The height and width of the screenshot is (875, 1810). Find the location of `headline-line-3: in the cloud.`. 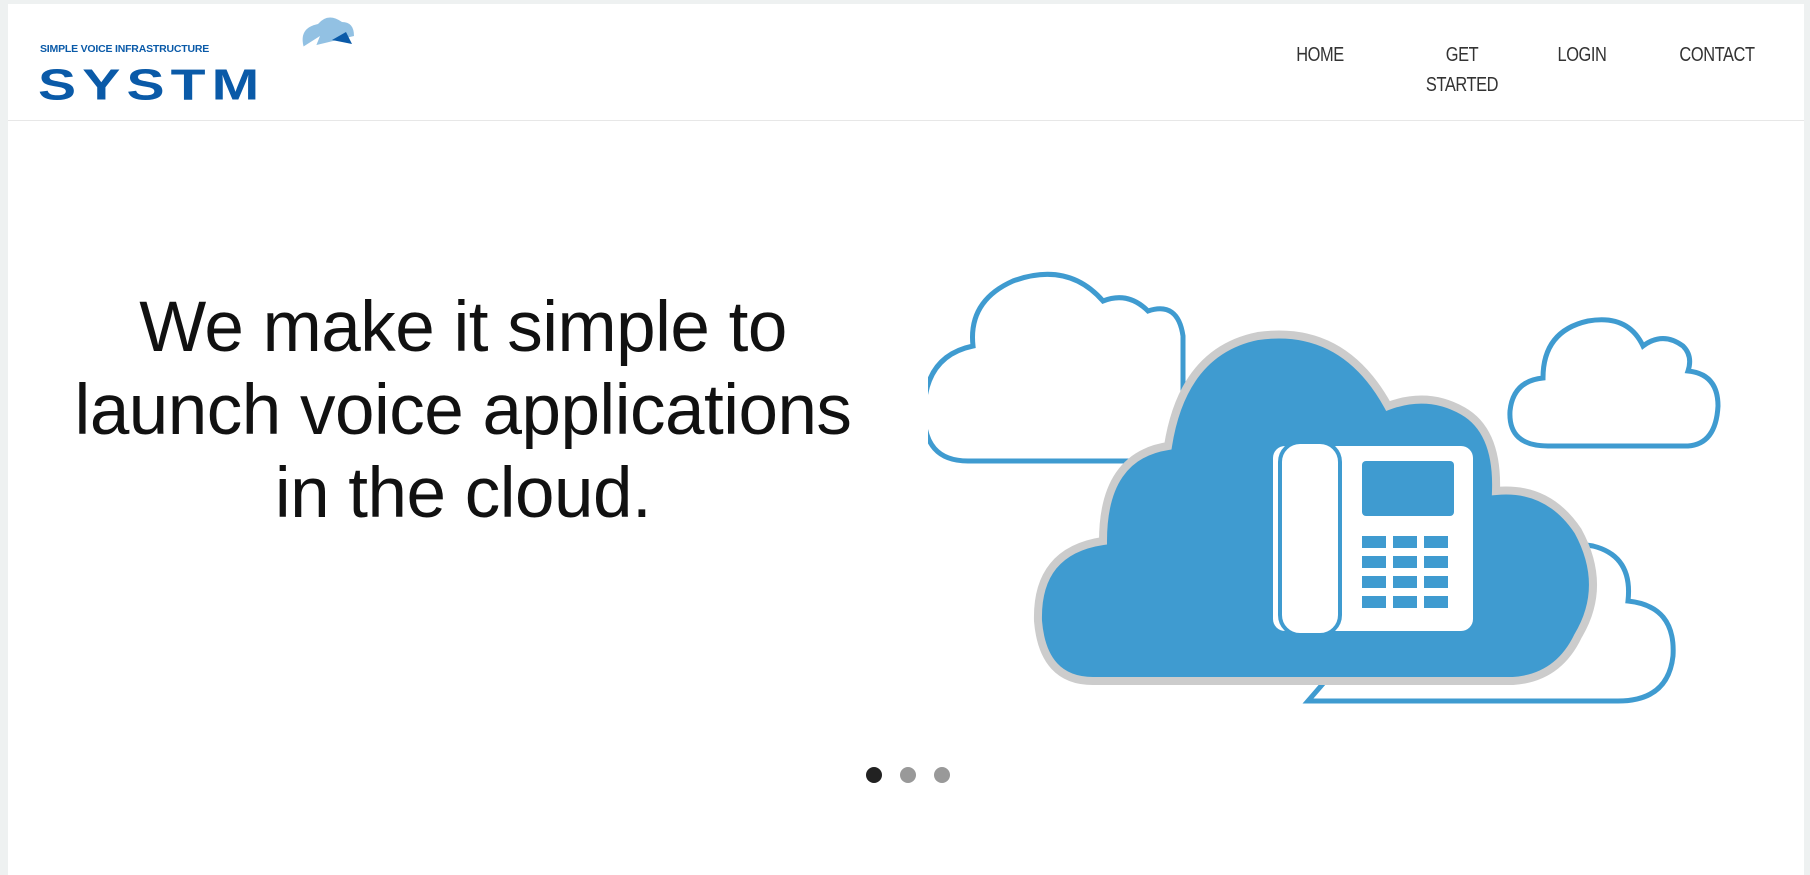

headline-line-3: in the cloud. is located at coordinates (463, 493).